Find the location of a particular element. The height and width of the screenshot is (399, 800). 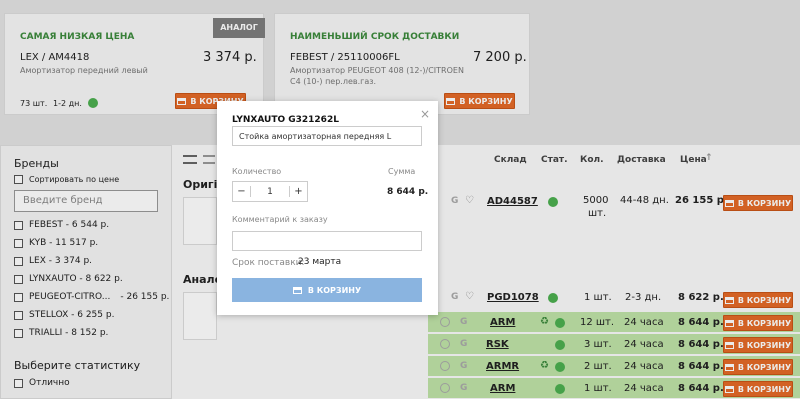

cart-icon is located at coordinates (297, 290).